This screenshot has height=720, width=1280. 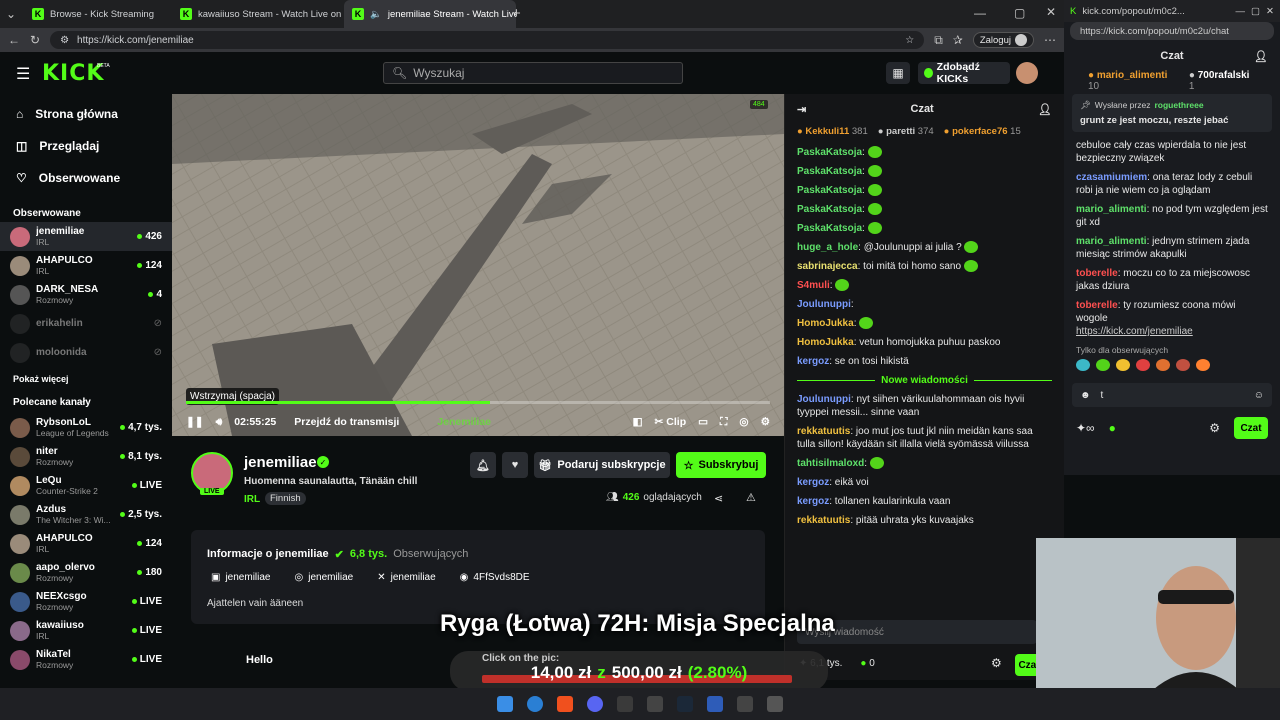 What do you see at coordinates (898, 73) in the screenshot?
I see `library-button: ▦` at bounding box center [898, 73].